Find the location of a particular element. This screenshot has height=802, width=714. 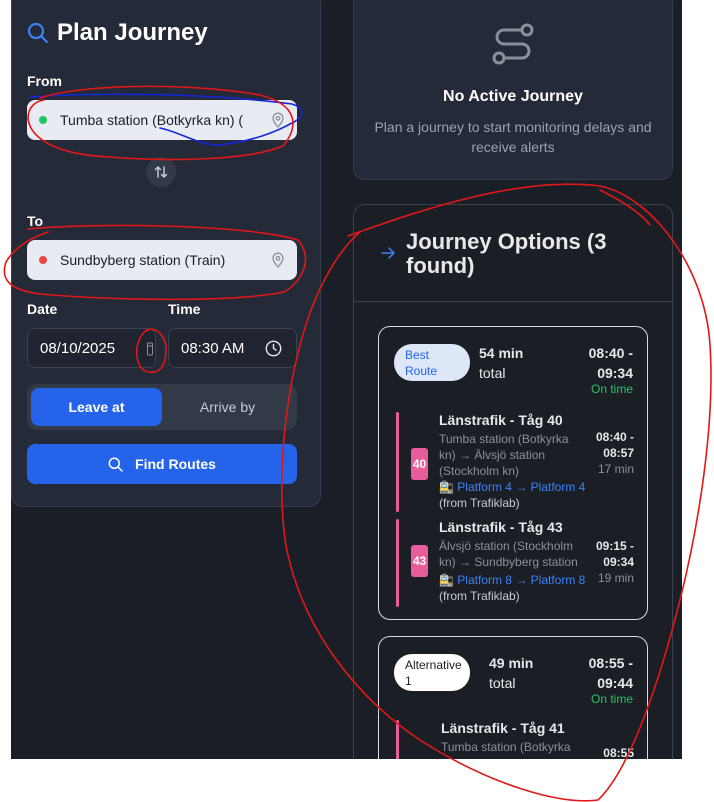

planner-header: Plan Journey is located at coordinates (117, 33).